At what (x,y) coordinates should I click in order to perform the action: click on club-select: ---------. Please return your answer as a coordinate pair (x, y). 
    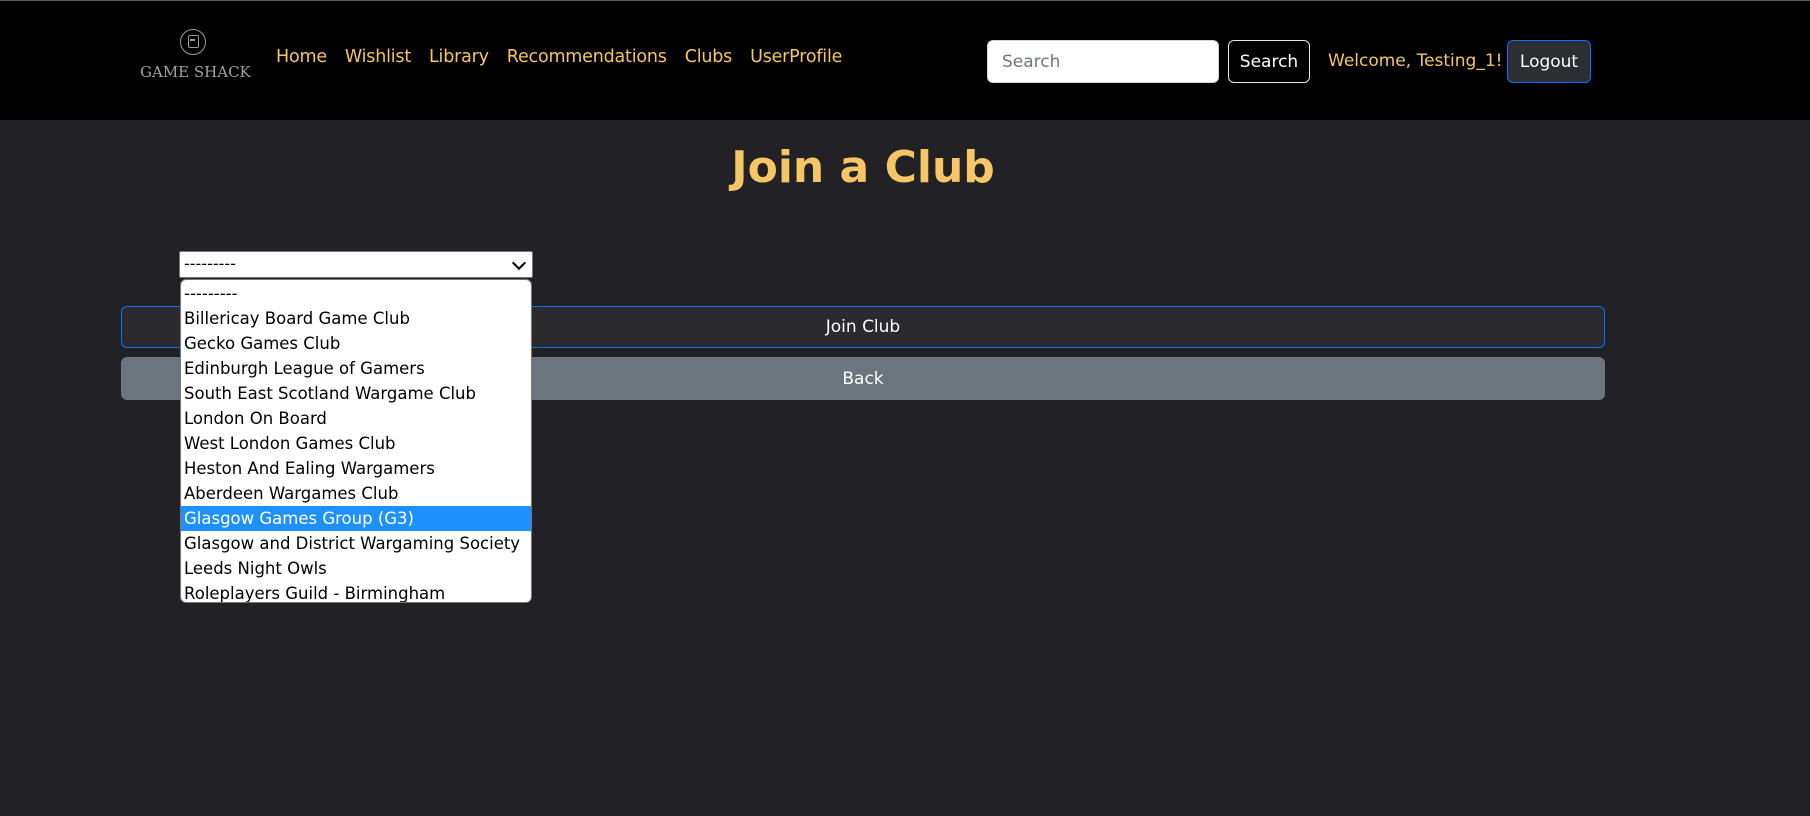
    Looking at the image, I should click on (356, 264).